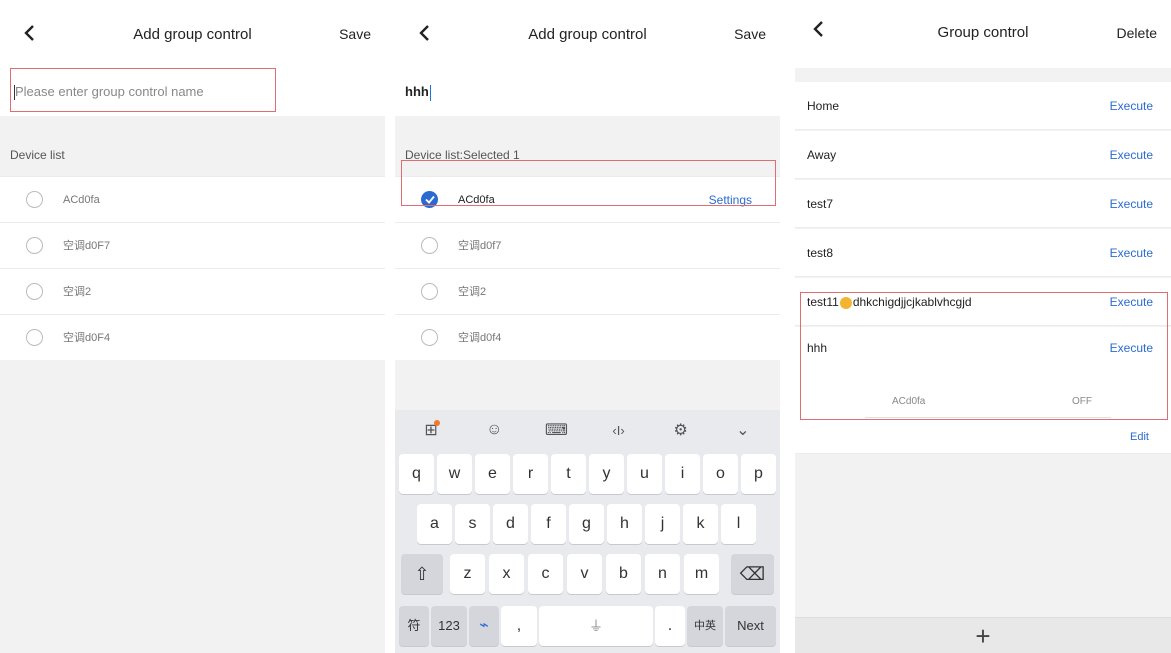  What do you see at coordinates (434, 524) in the screenshot?
I see `key-a: a` at bounding box center [434, 524].